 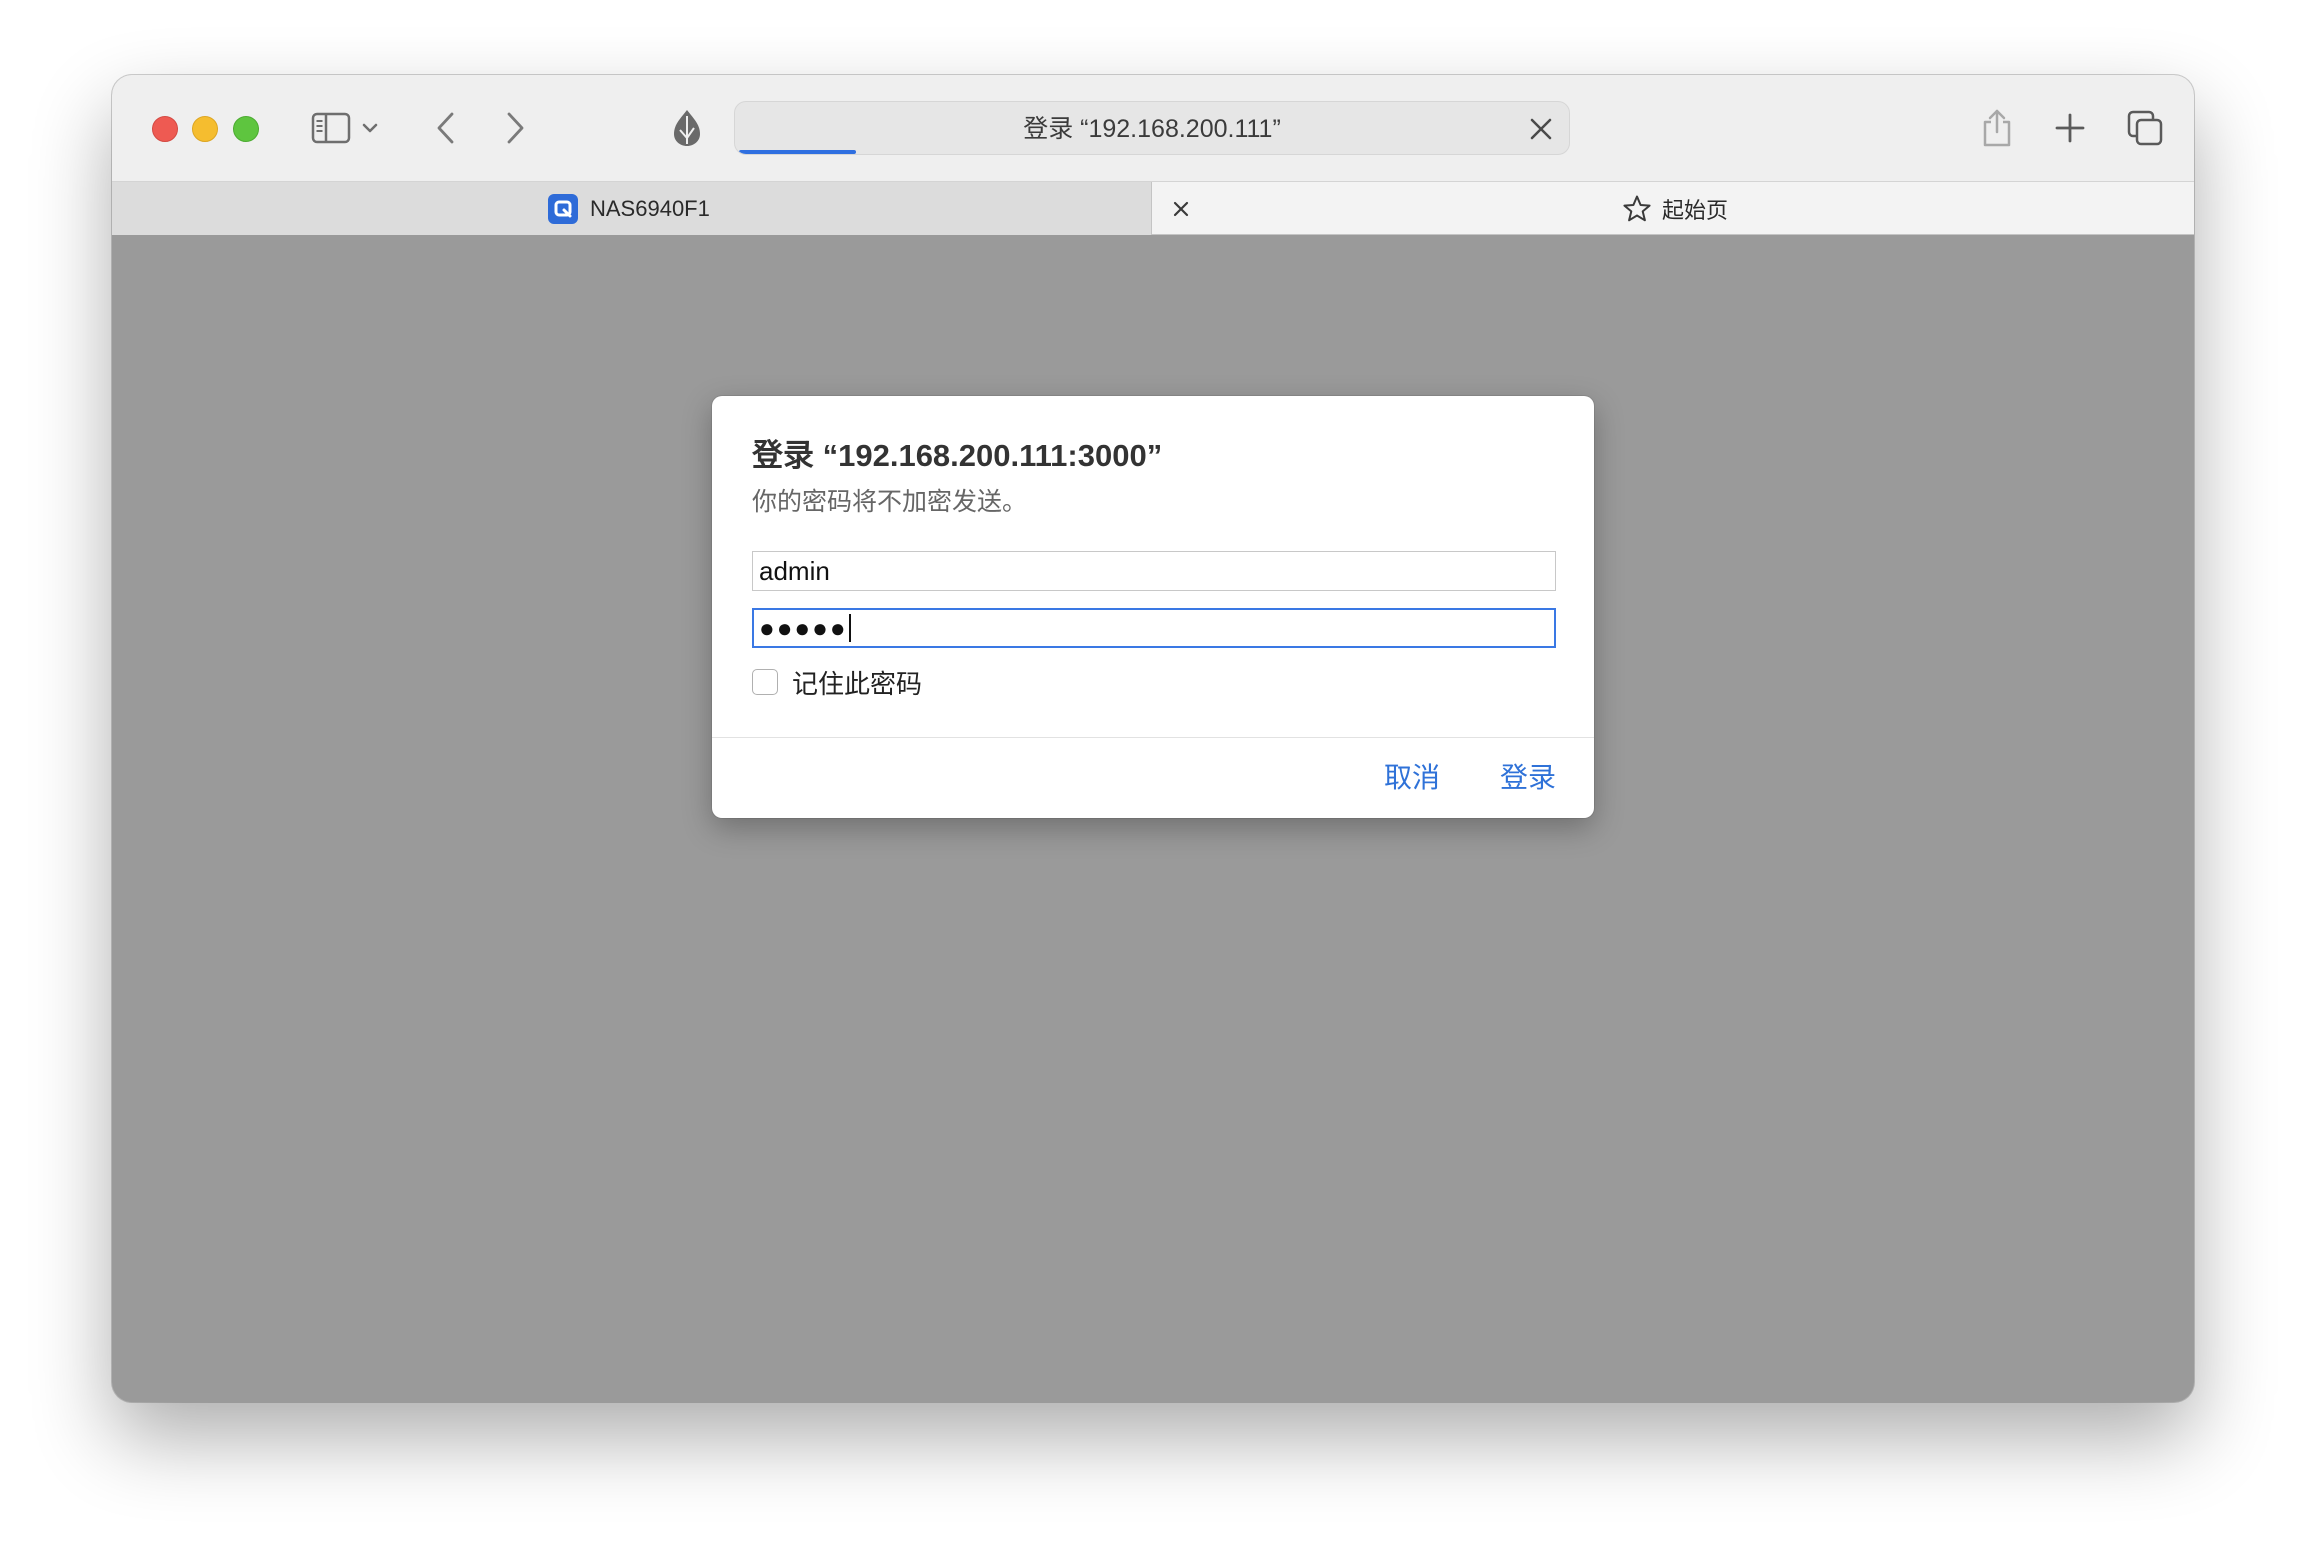 I want to click on qnap-favicon-icon, so click(x=563, y=209).